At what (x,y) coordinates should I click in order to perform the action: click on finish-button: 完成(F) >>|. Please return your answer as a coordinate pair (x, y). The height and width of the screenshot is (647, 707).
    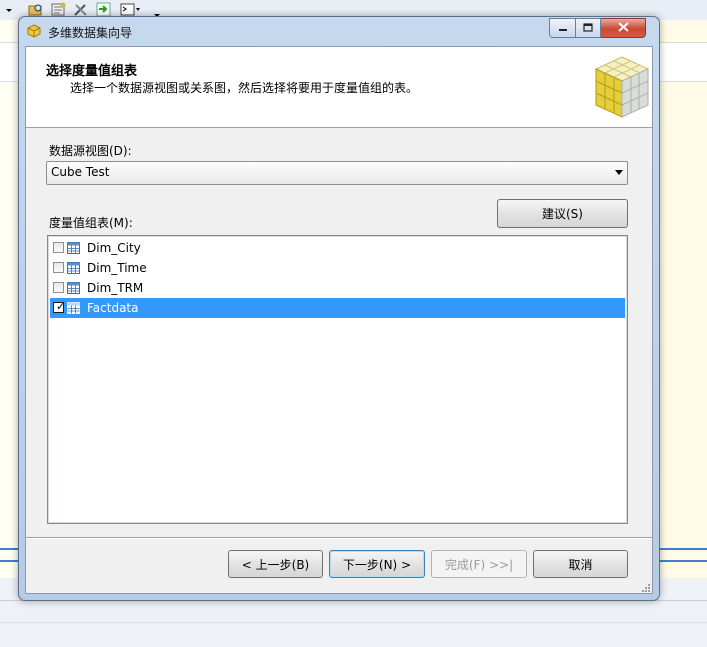
    Looking at the image, I should click on (479, 564).